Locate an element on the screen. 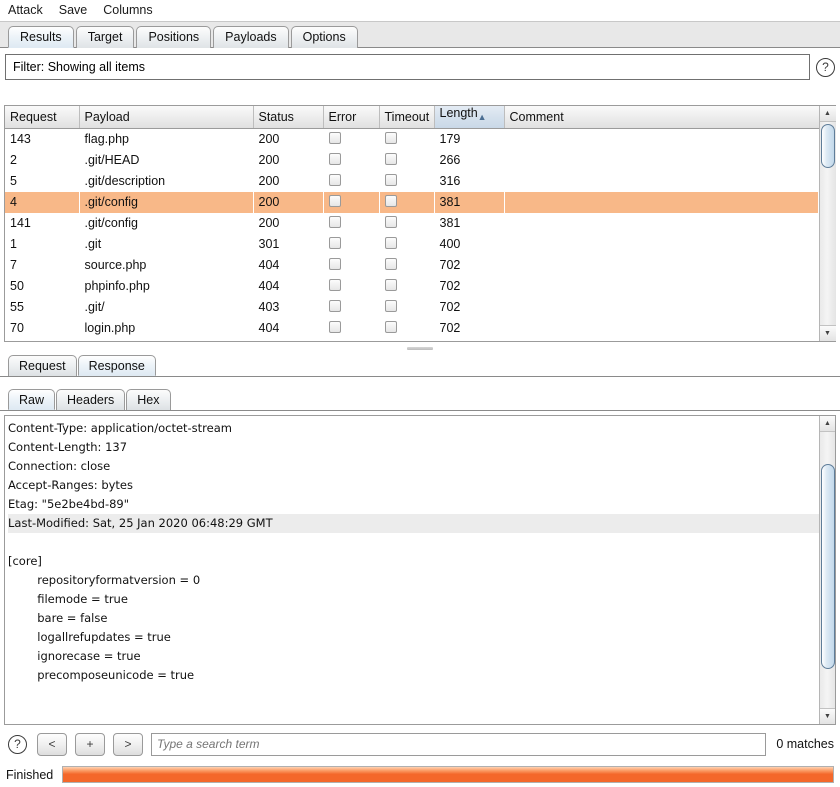  tab-request: Request is located at coordinates (42, 365).